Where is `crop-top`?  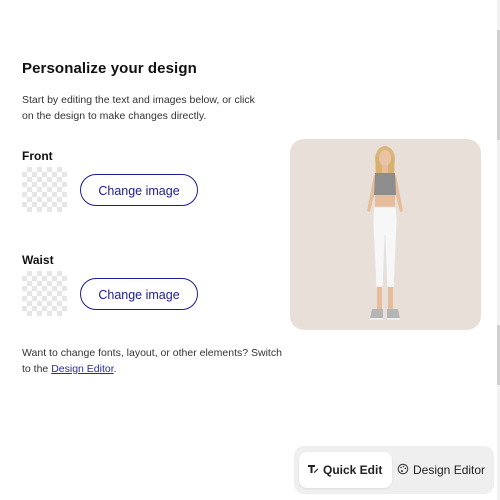
crop-top is located at coordinates (385, 184).